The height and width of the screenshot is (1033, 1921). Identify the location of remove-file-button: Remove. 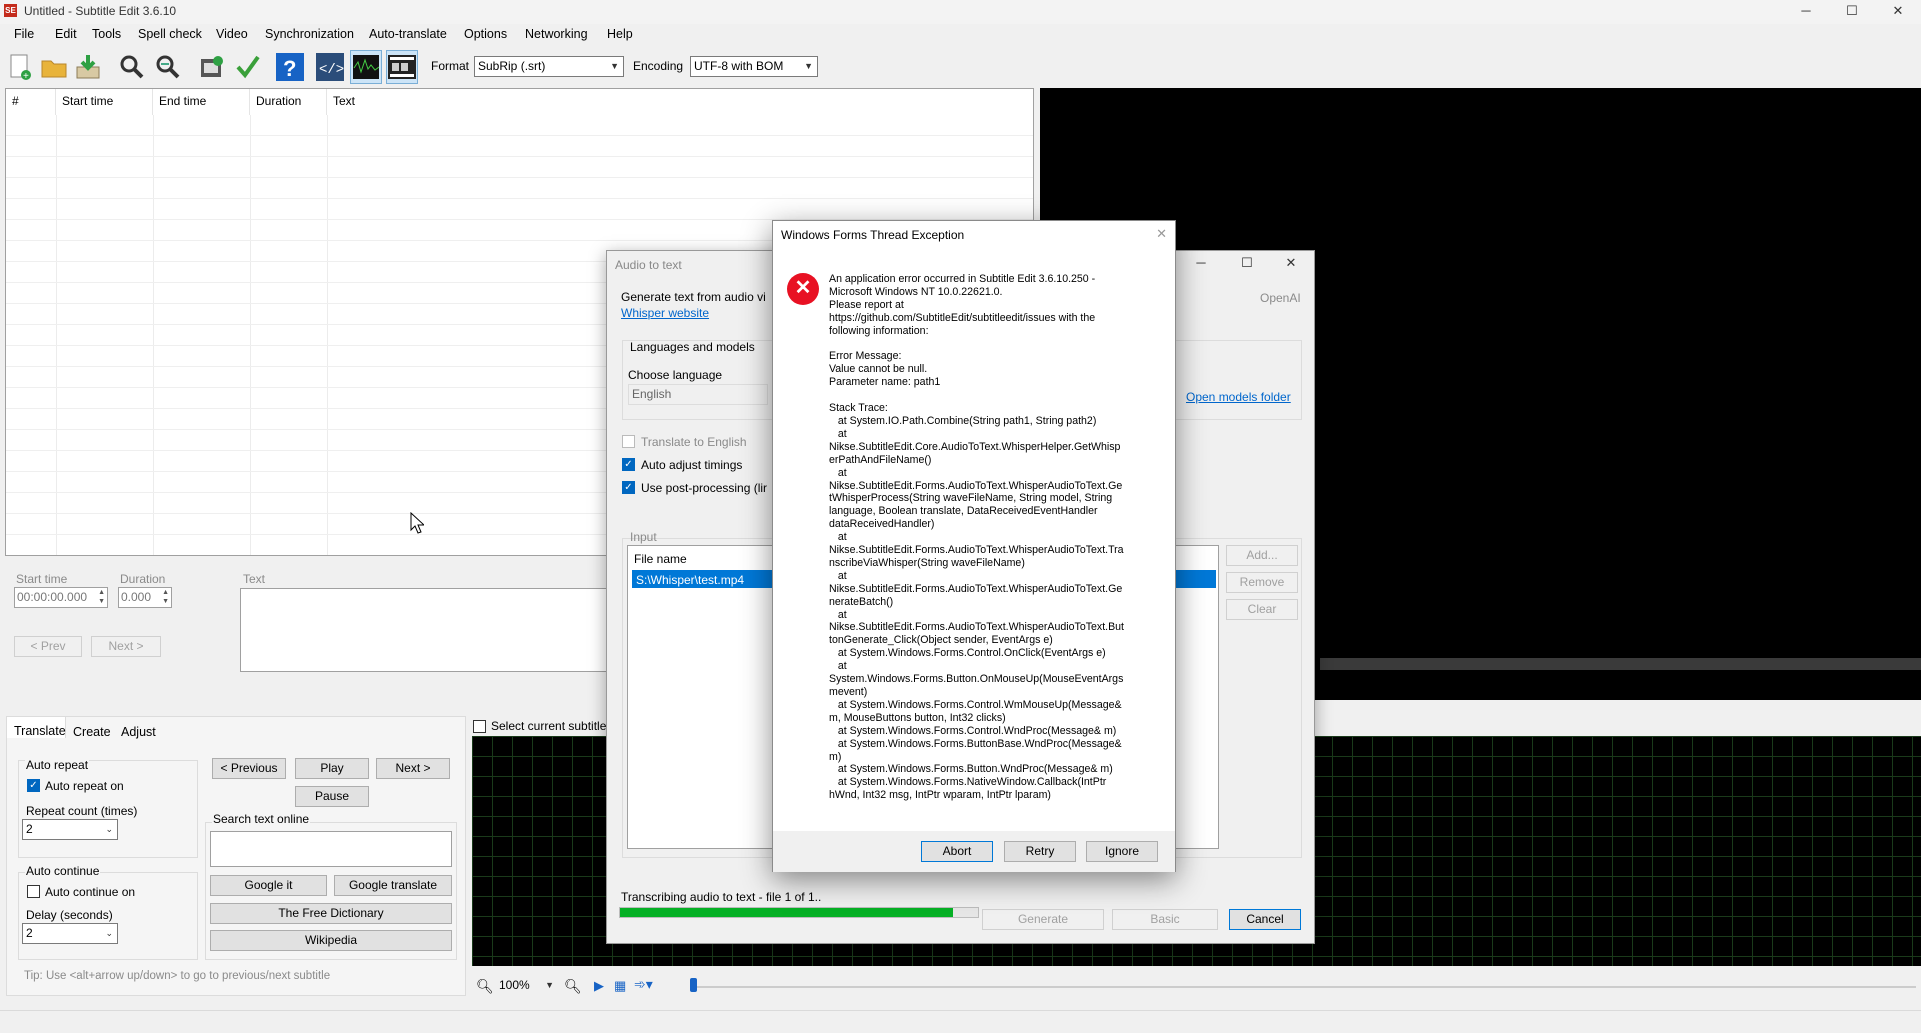
(1262, 582).